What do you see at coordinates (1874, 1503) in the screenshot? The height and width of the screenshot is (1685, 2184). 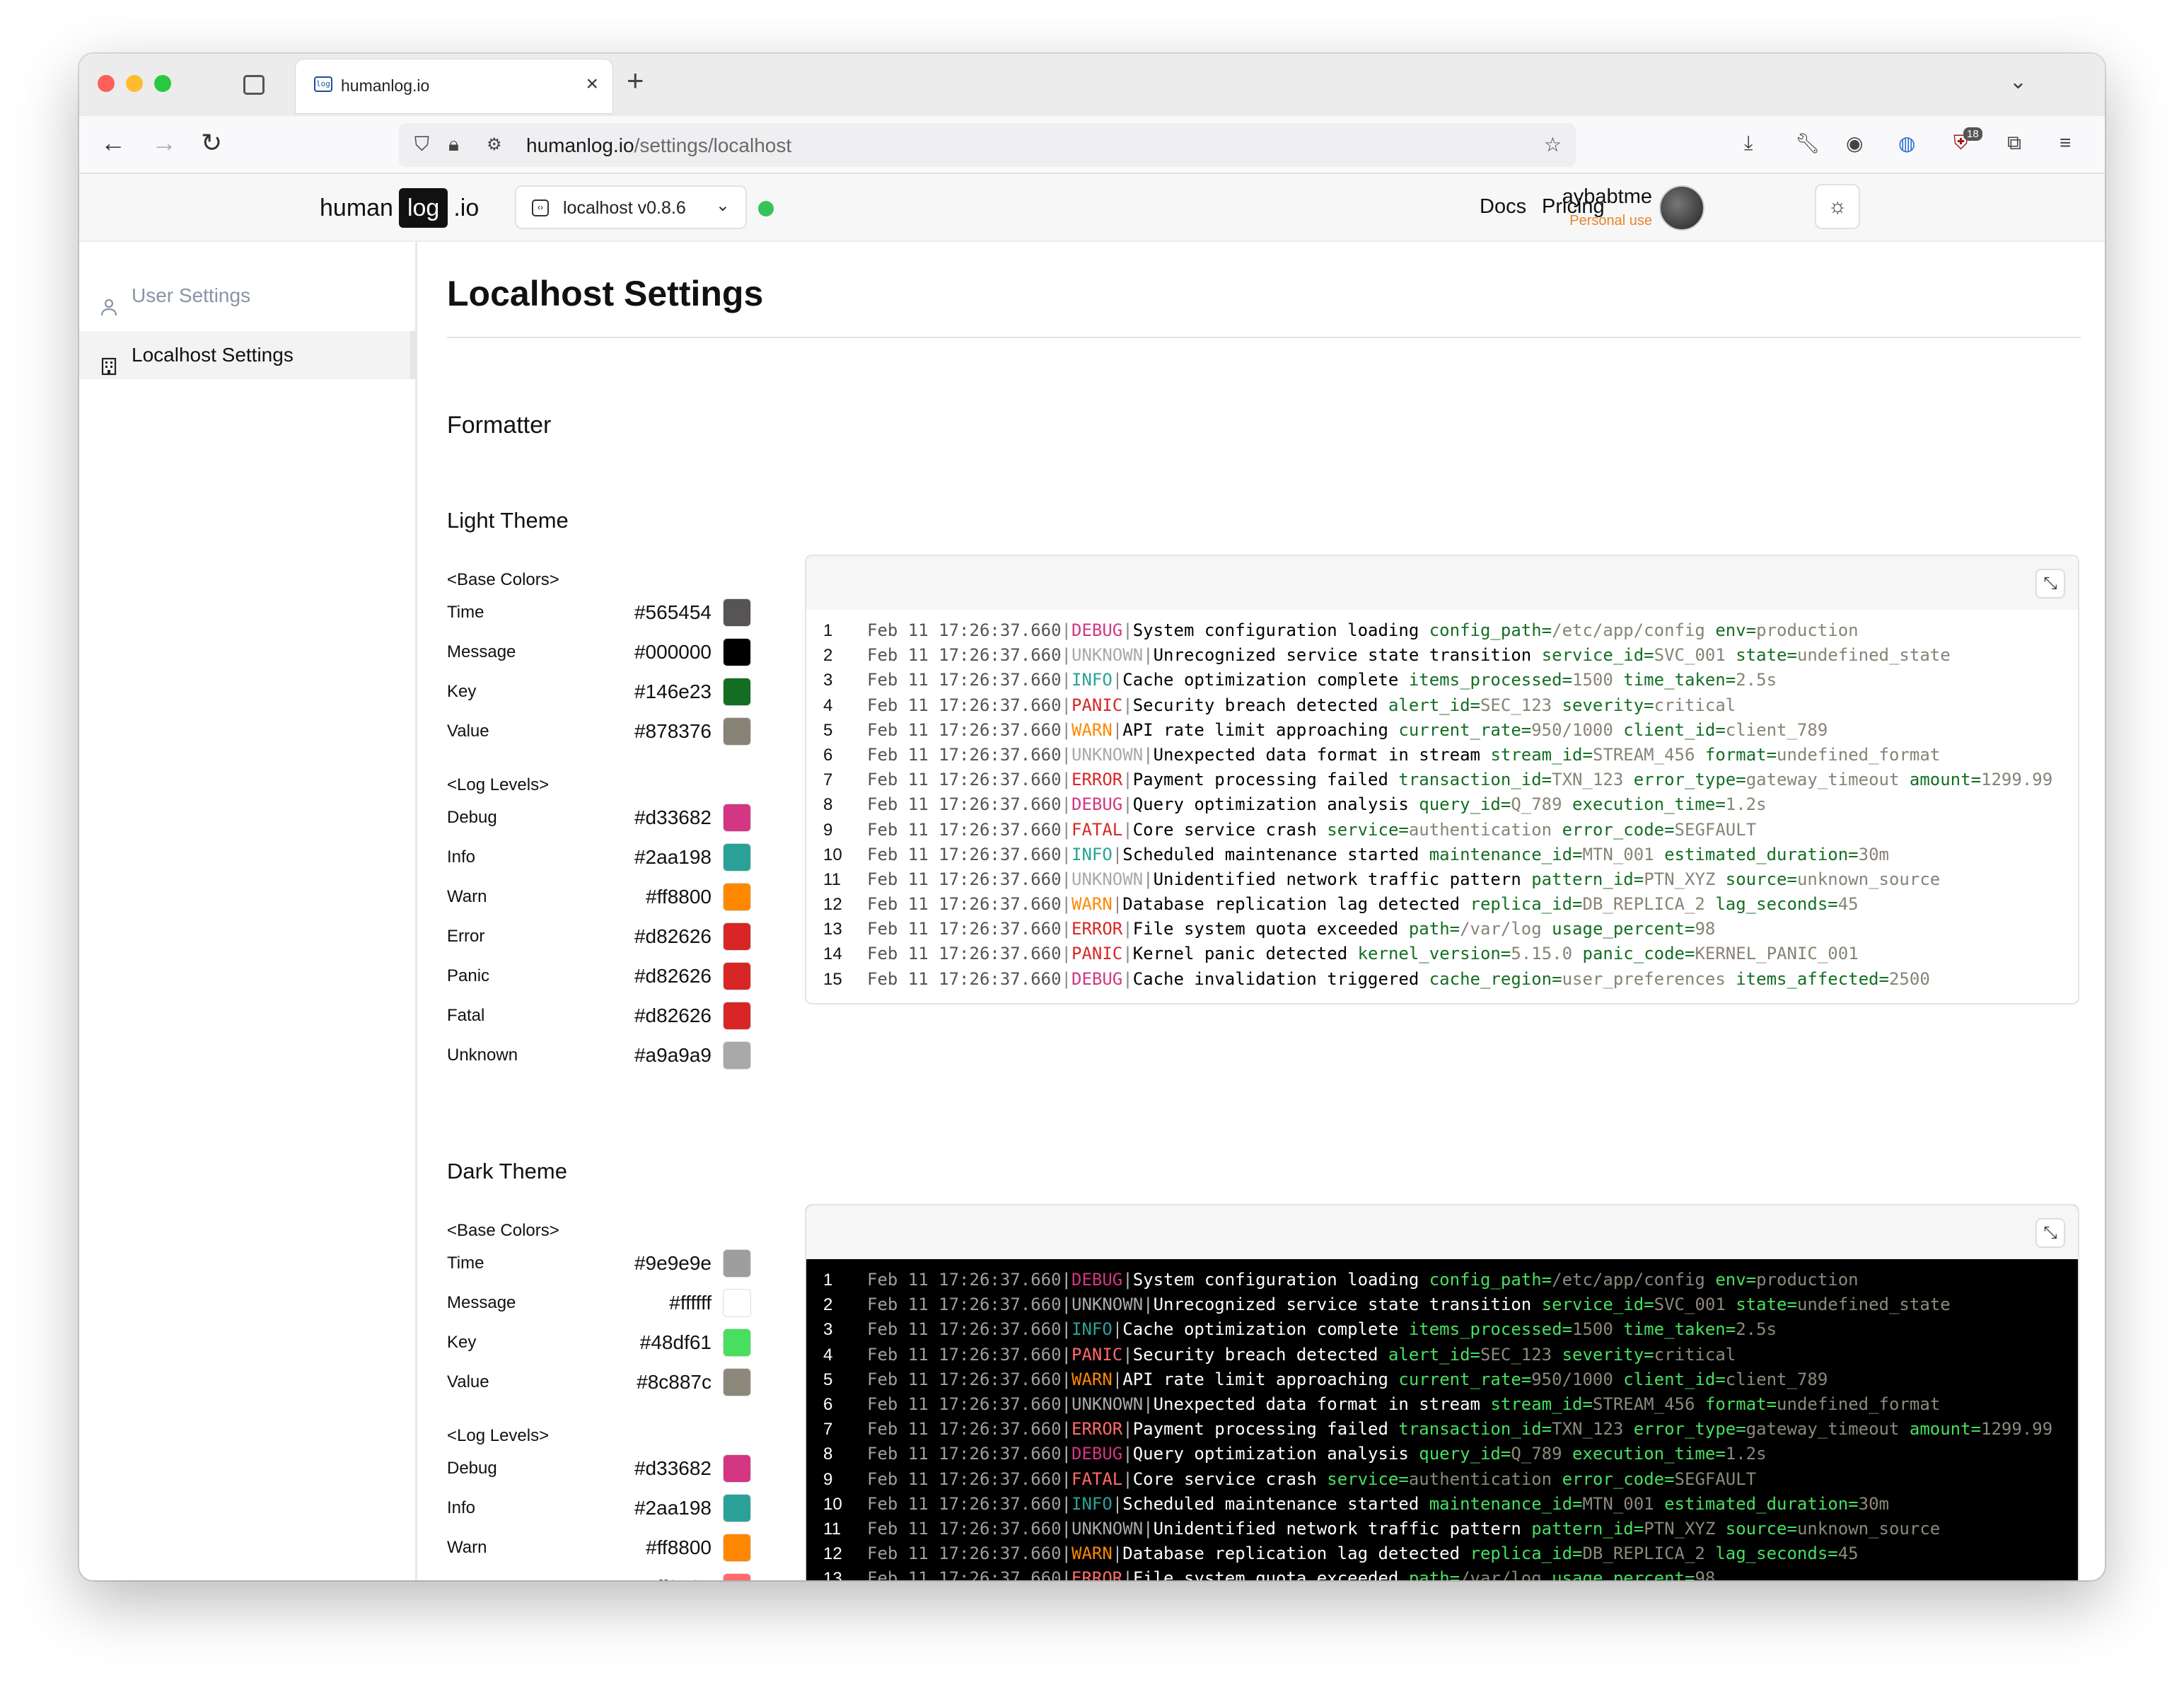 I see `log-value: 30m` at bounding box center [1874, 1503].